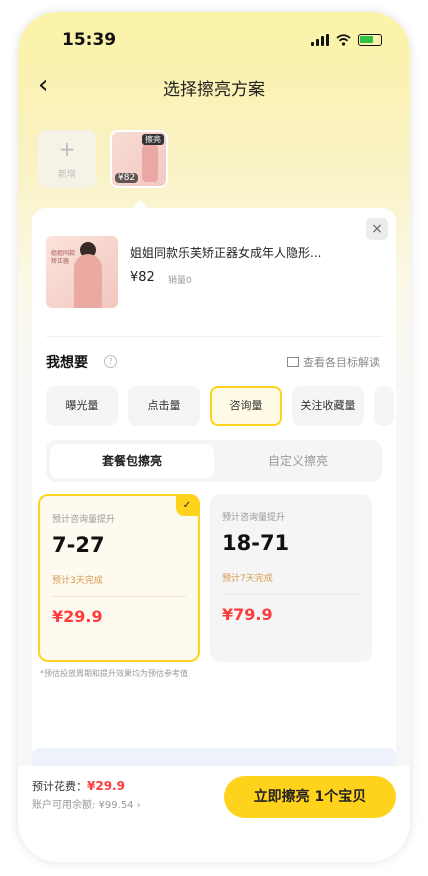 The height and width of the screenshot is (876, 428). Describe the element at coordinates (67, 149) in the screenshot. I see `plus-icon: +` at that location.